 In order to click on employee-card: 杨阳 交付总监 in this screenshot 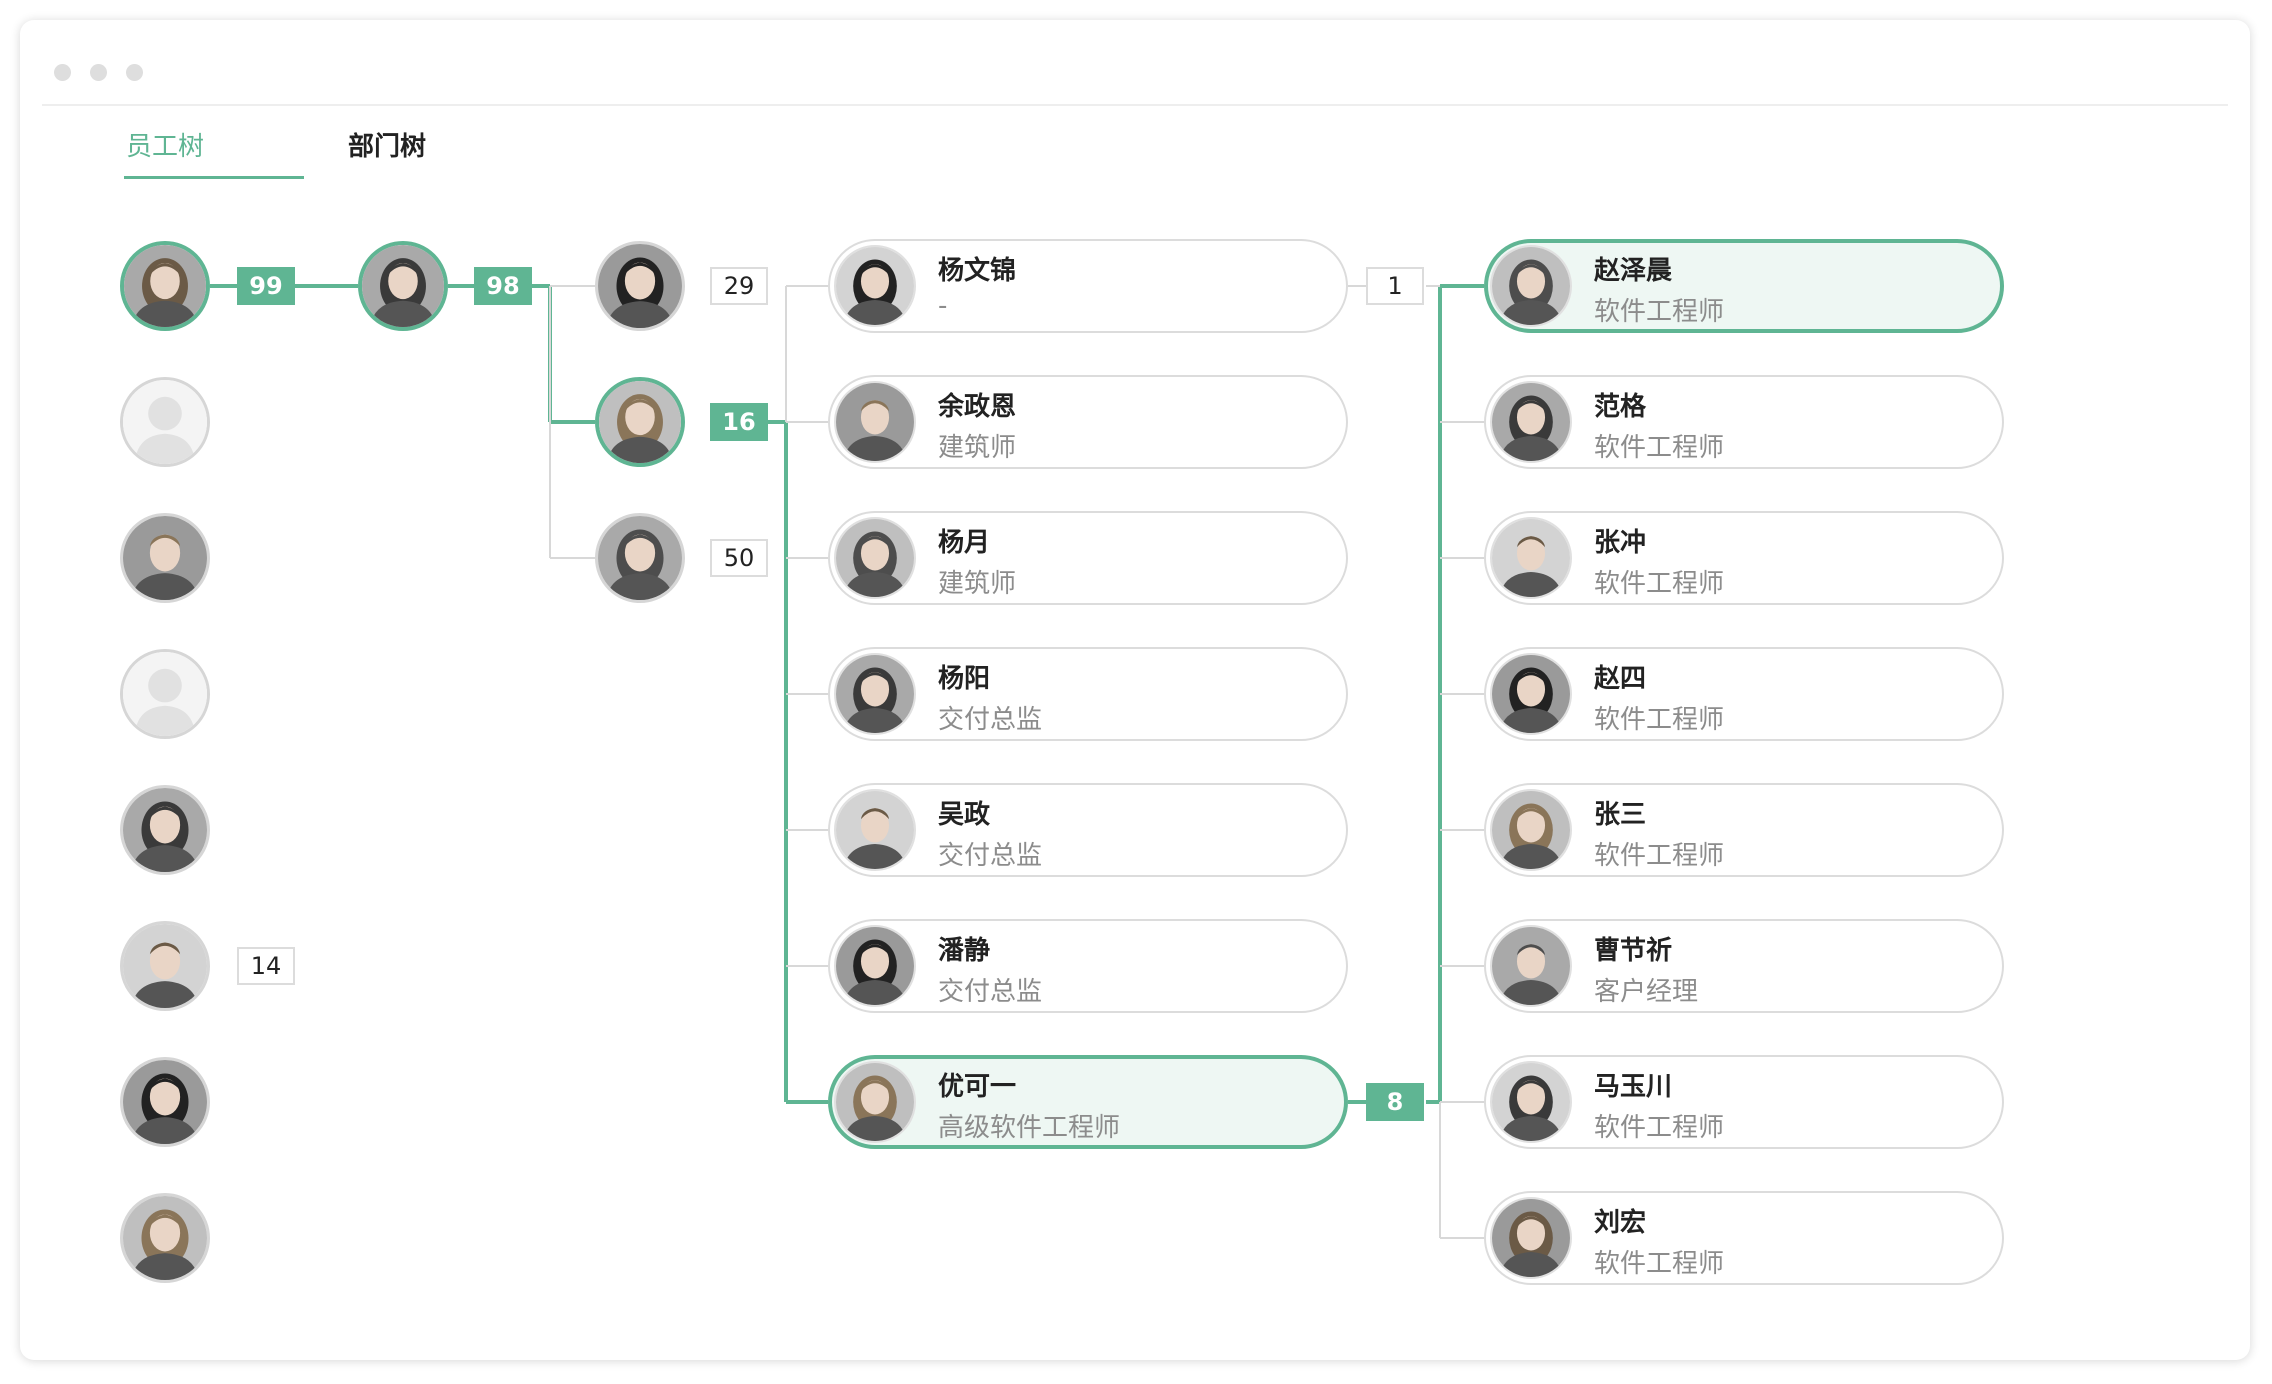, I will do `click(1088, 694)`.